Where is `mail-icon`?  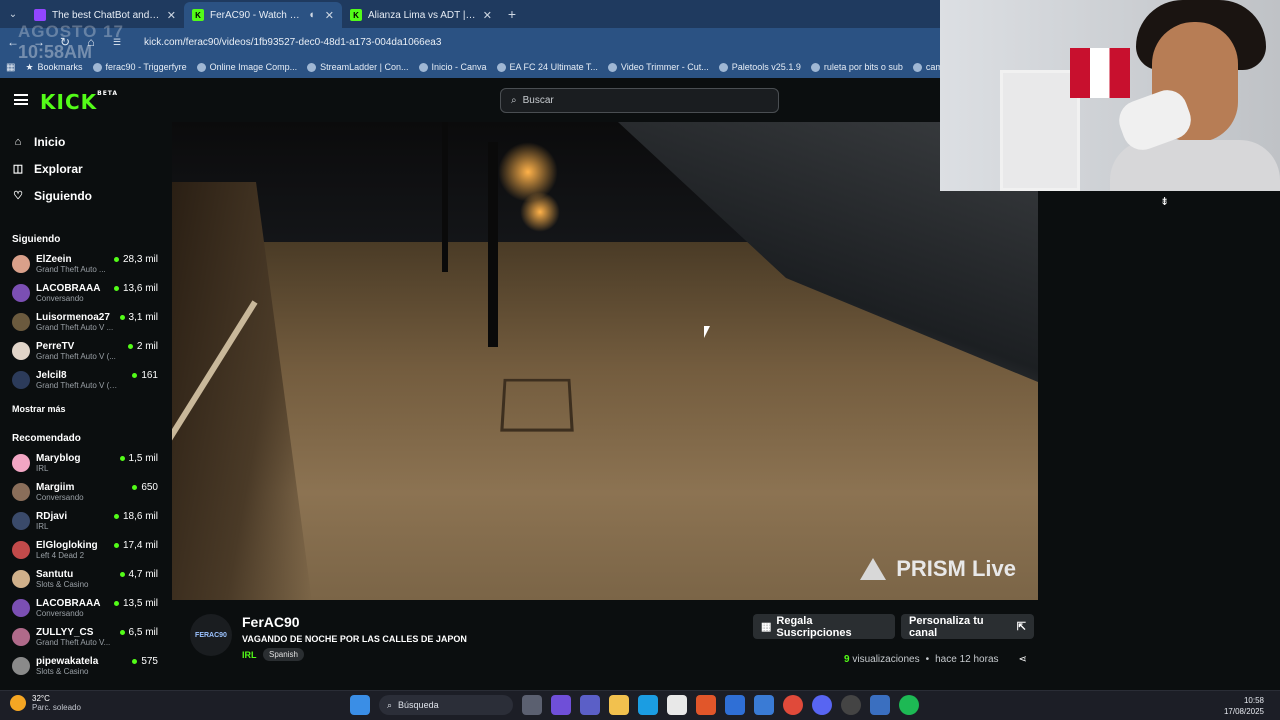 mail-icon is located at coordinates (735, 705).